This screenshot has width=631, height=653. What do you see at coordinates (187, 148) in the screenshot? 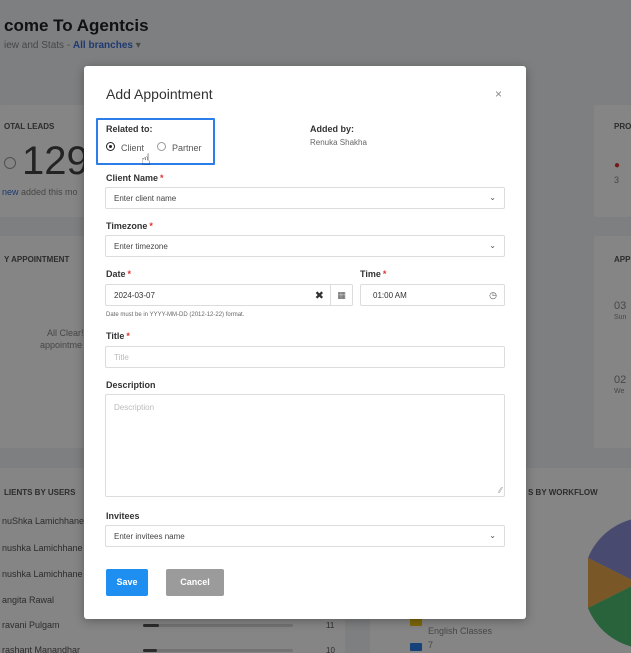
I see `partner-radio-label: Partner` at bounding box center [187, 148].